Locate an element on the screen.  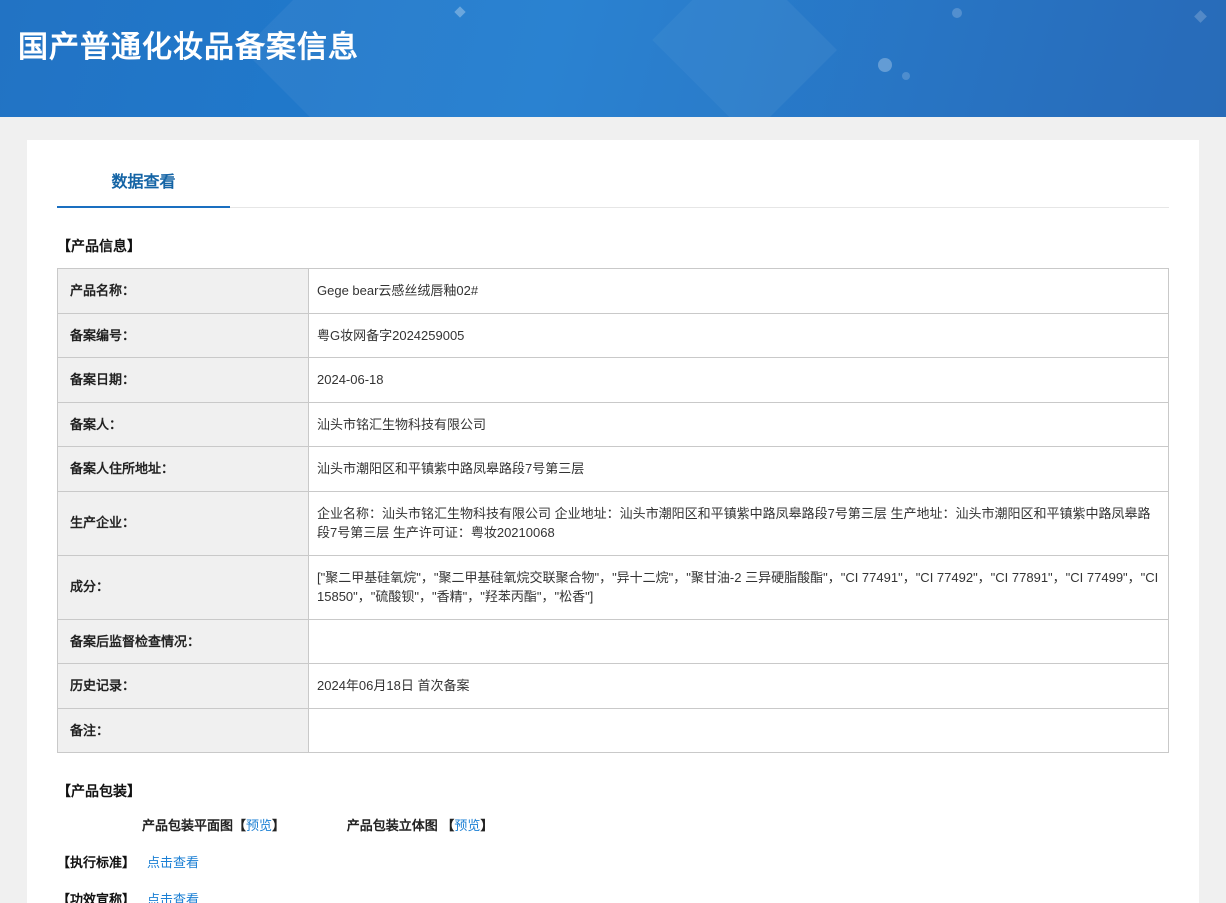
table-row: 备案日期： 2024-06-18 is located at coordinates (613, 380).